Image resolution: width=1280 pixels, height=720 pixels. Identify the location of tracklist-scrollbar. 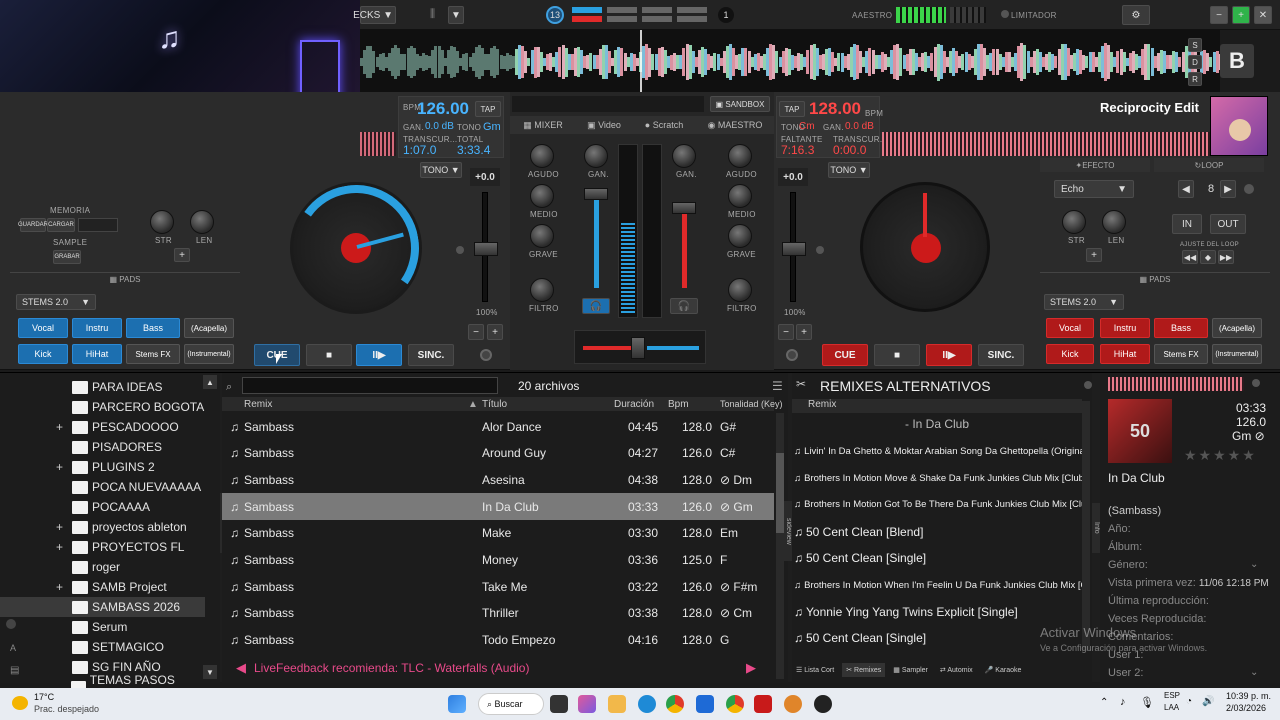
(780, 546).